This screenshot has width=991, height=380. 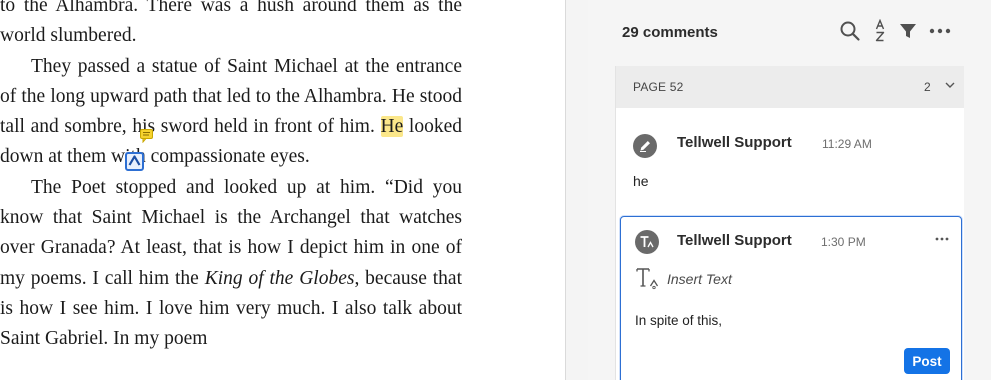 What do you see at coordinates (678, 320) in the screenshot?
I see `comment-text-input: In spite of this,` at bounding box center [678, 320].